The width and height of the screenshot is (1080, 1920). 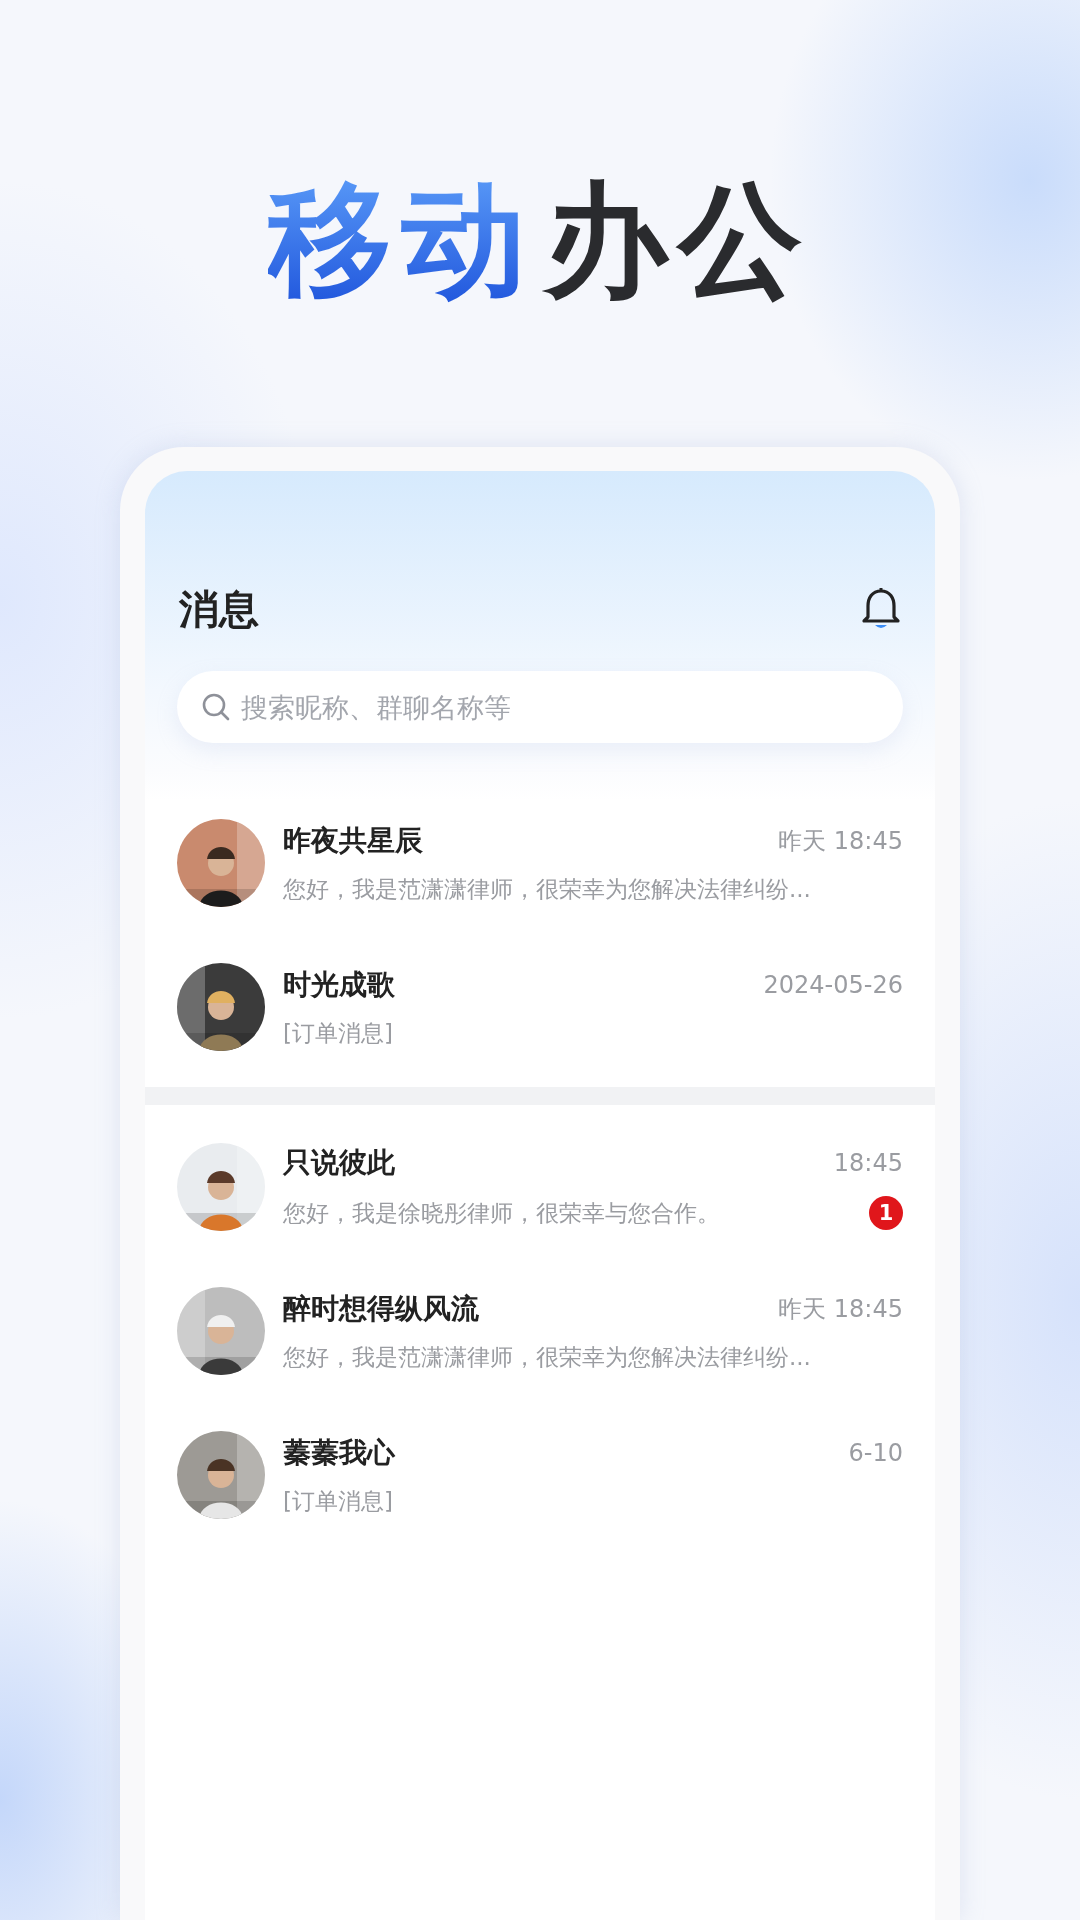 What do you see at coordinates (540, 1475) in the screenshot?
I see `conversation-item: 蓁蓁我心 6-10 [订单消息]` at bounding box center [540, 1475].